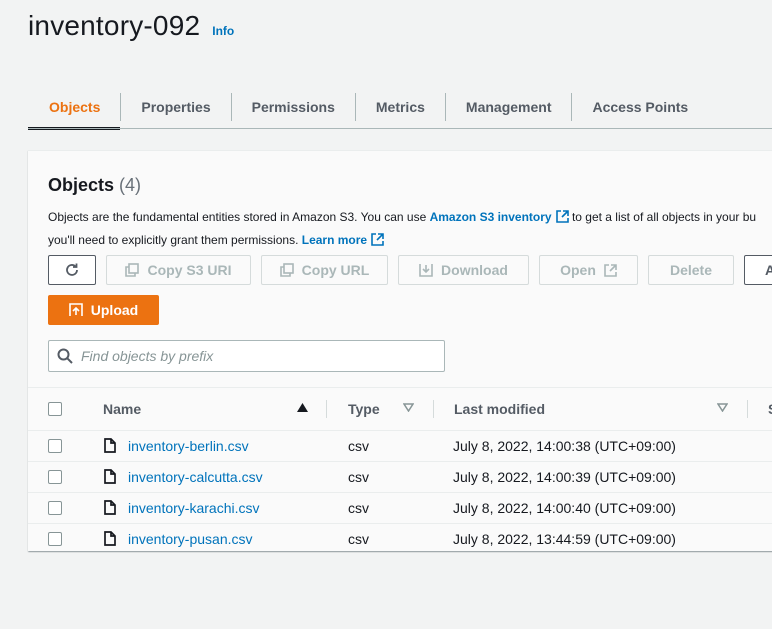 This screenshot has height=629, width=772. I want to click on search-icon, so click(65, 356).